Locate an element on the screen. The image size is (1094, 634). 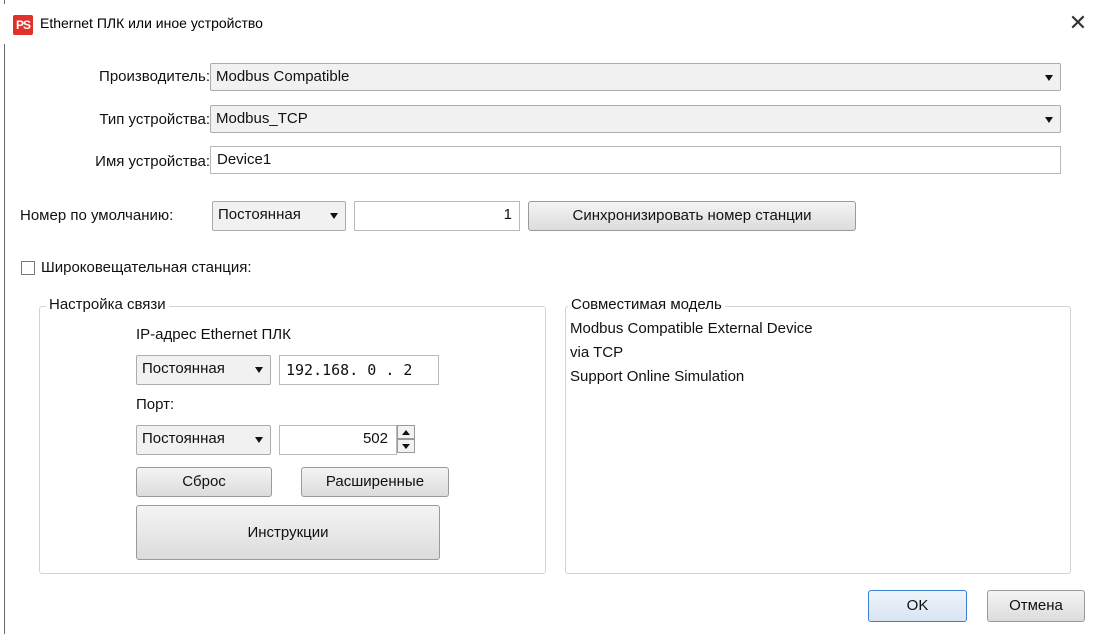
device-name-input: Device1 is located at coordinates (635, 160).